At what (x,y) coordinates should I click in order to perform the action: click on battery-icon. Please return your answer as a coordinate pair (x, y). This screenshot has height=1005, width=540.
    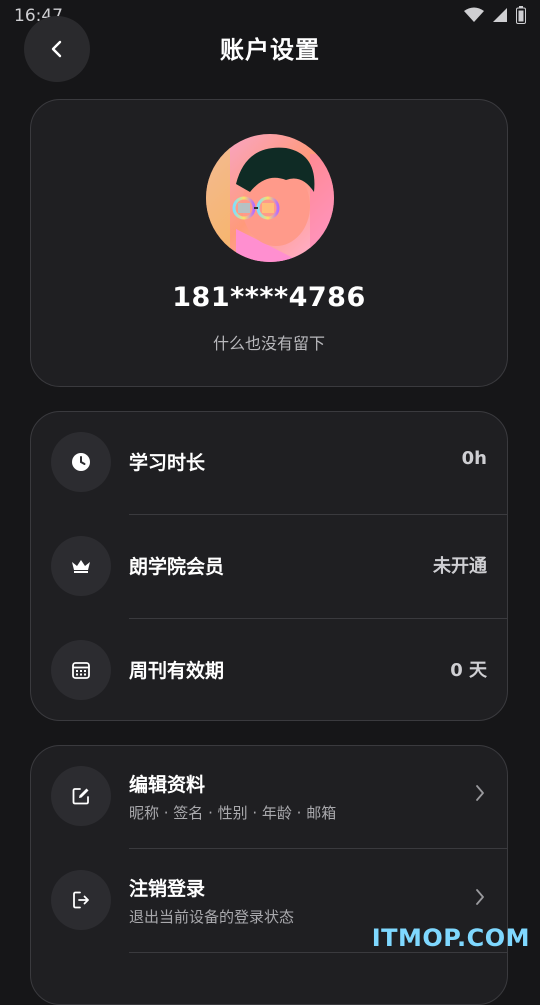
    Looking at the image, I should click on (521, 15).